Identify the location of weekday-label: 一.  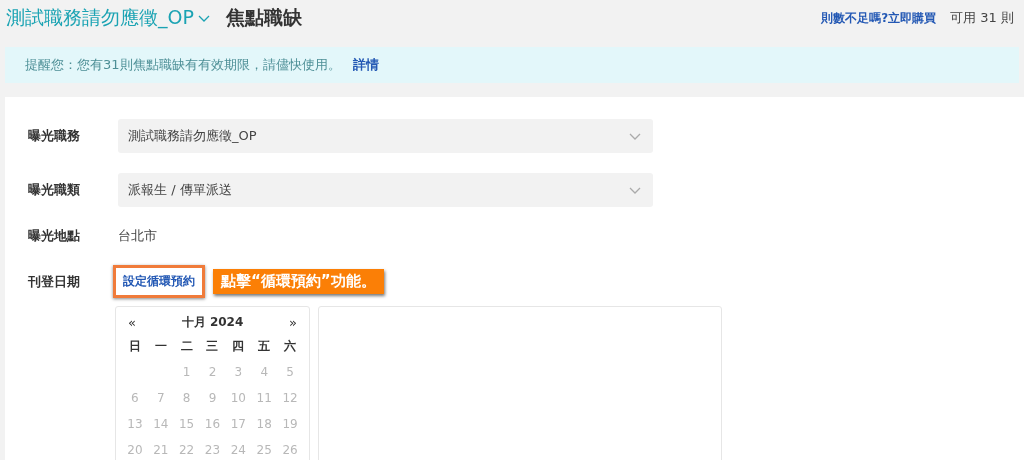
(160, 346).